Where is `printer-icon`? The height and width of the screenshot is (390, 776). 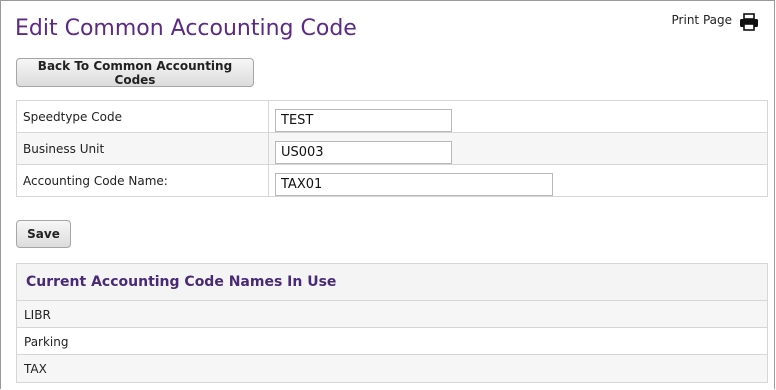 printer-icon is located at coordinates (749, 22).